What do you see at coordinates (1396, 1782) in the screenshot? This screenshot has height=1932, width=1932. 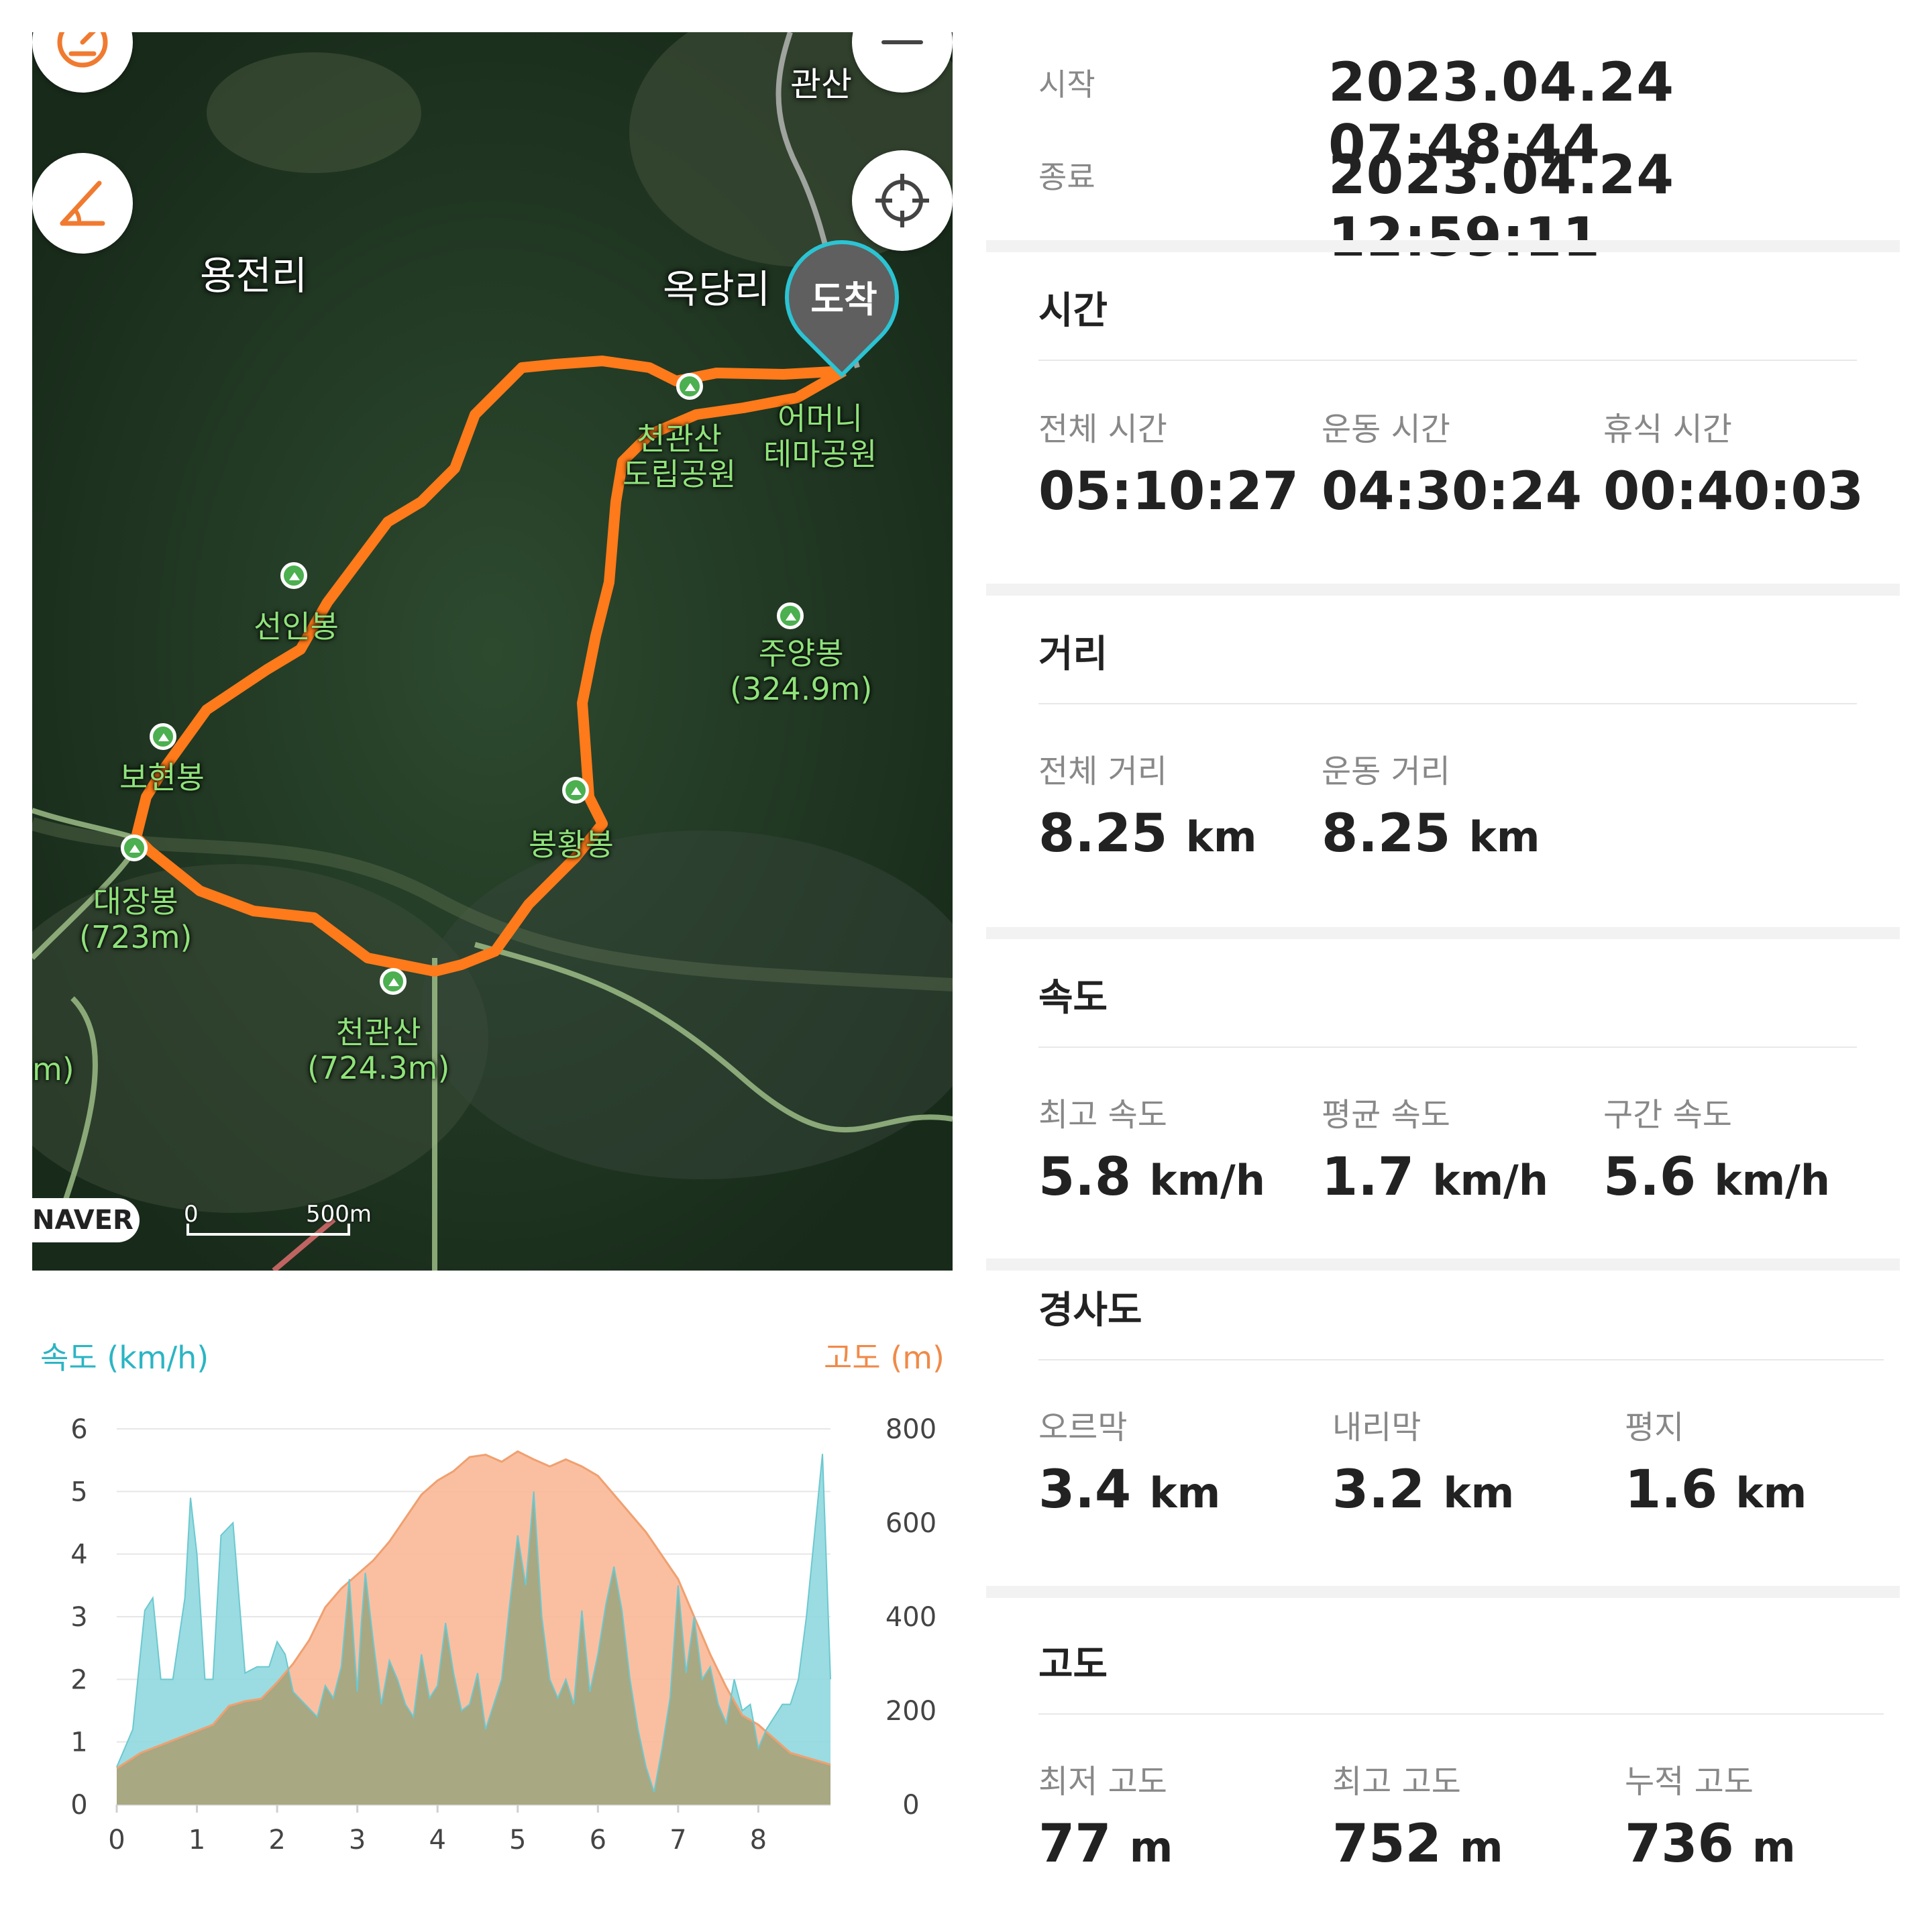 I see `max-altitude-label: 최고 고도` at bounding box center [1396, 1782].